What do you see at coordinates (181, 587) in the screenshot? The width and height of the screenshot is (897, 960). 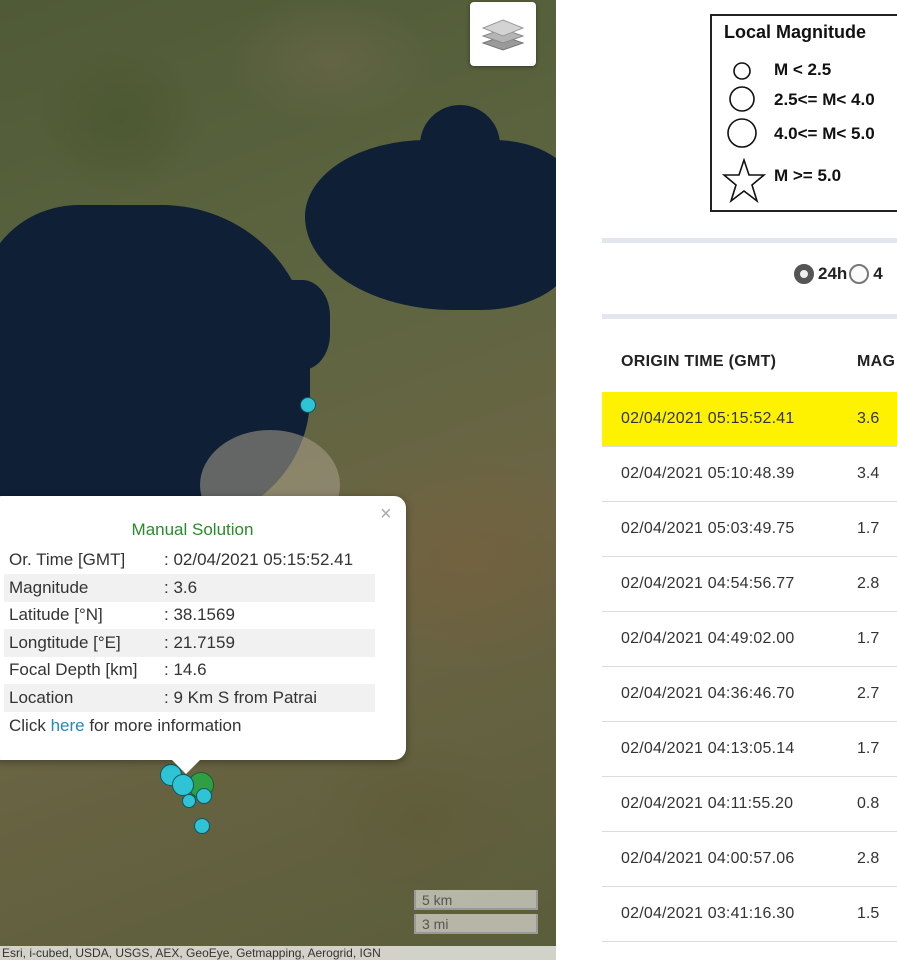 I see `popup-value: : 3.6` at bounding box center [181, 587].